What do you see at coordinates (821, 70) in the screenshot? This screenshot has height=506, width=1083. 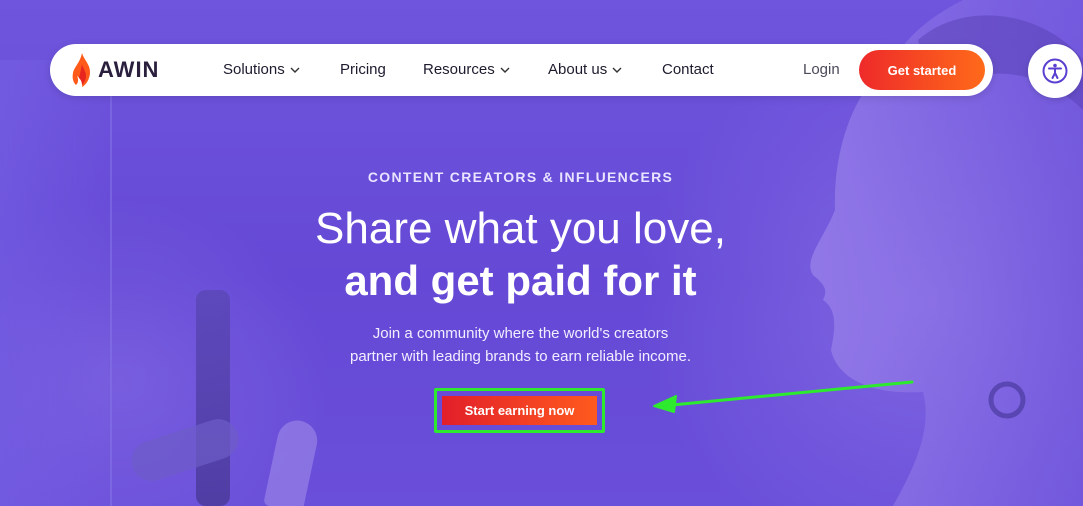 I see `login-link: Login` at bounding box center [821, 70].